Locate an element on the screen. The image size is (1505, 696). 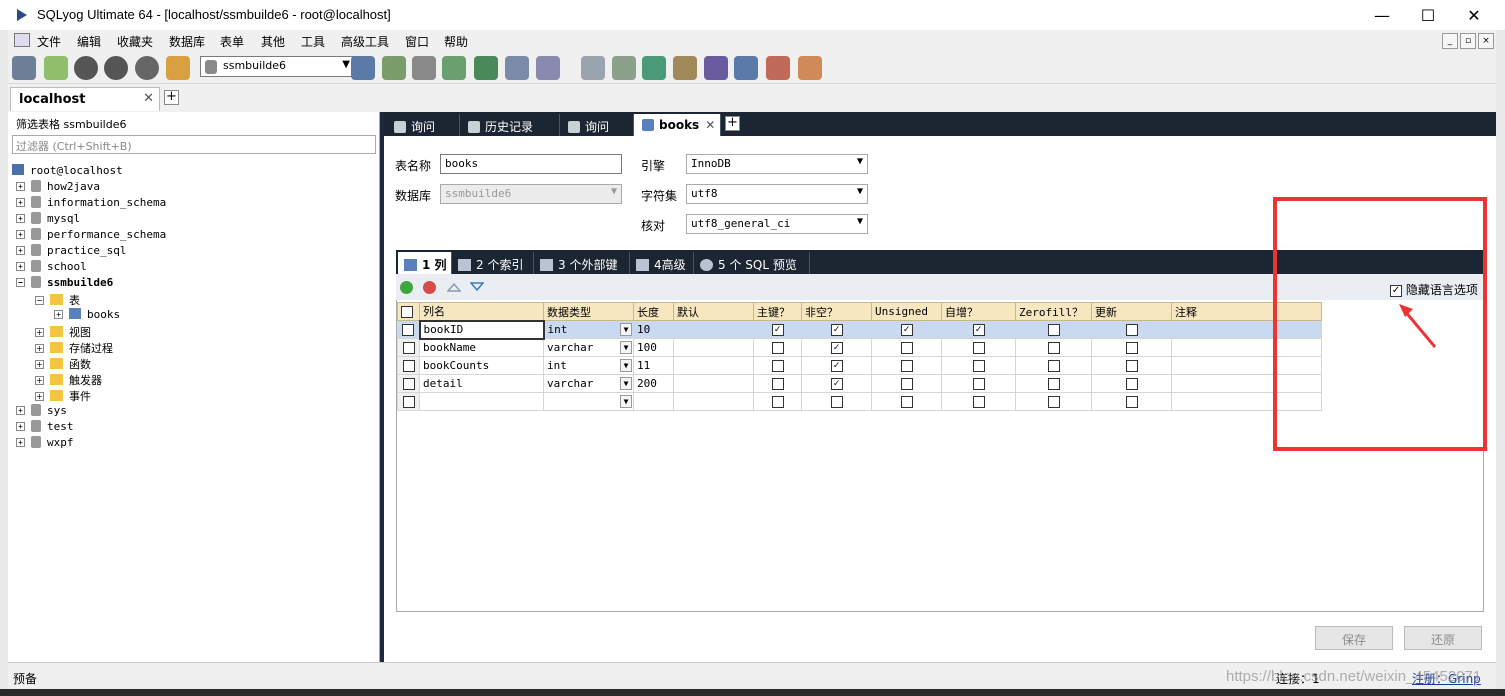
column-name-cell: bookName is located at coordinates (481, 347).